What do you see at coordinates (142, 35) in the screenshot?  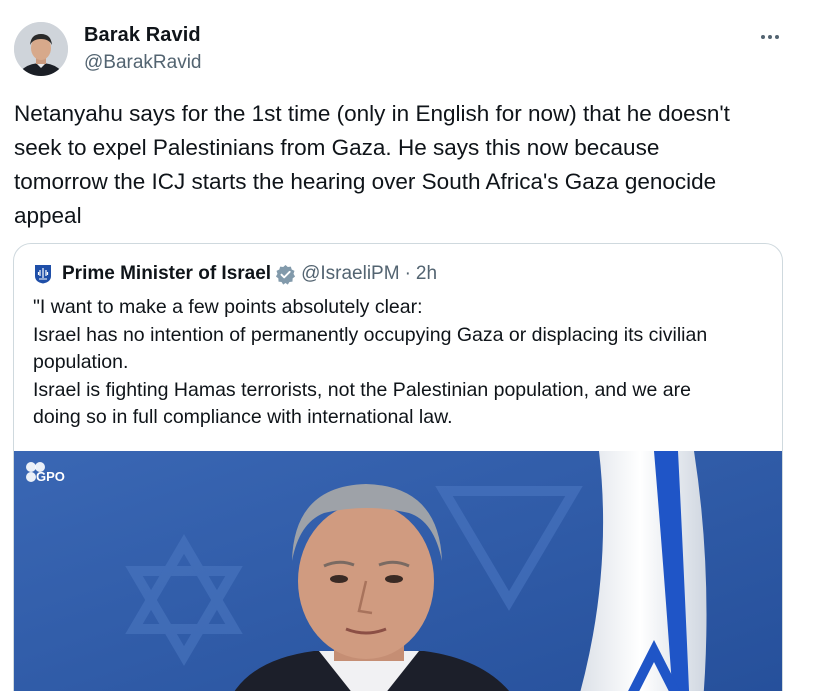 I see `author-name: Barak Ravid` at bounding box center [142, 35].